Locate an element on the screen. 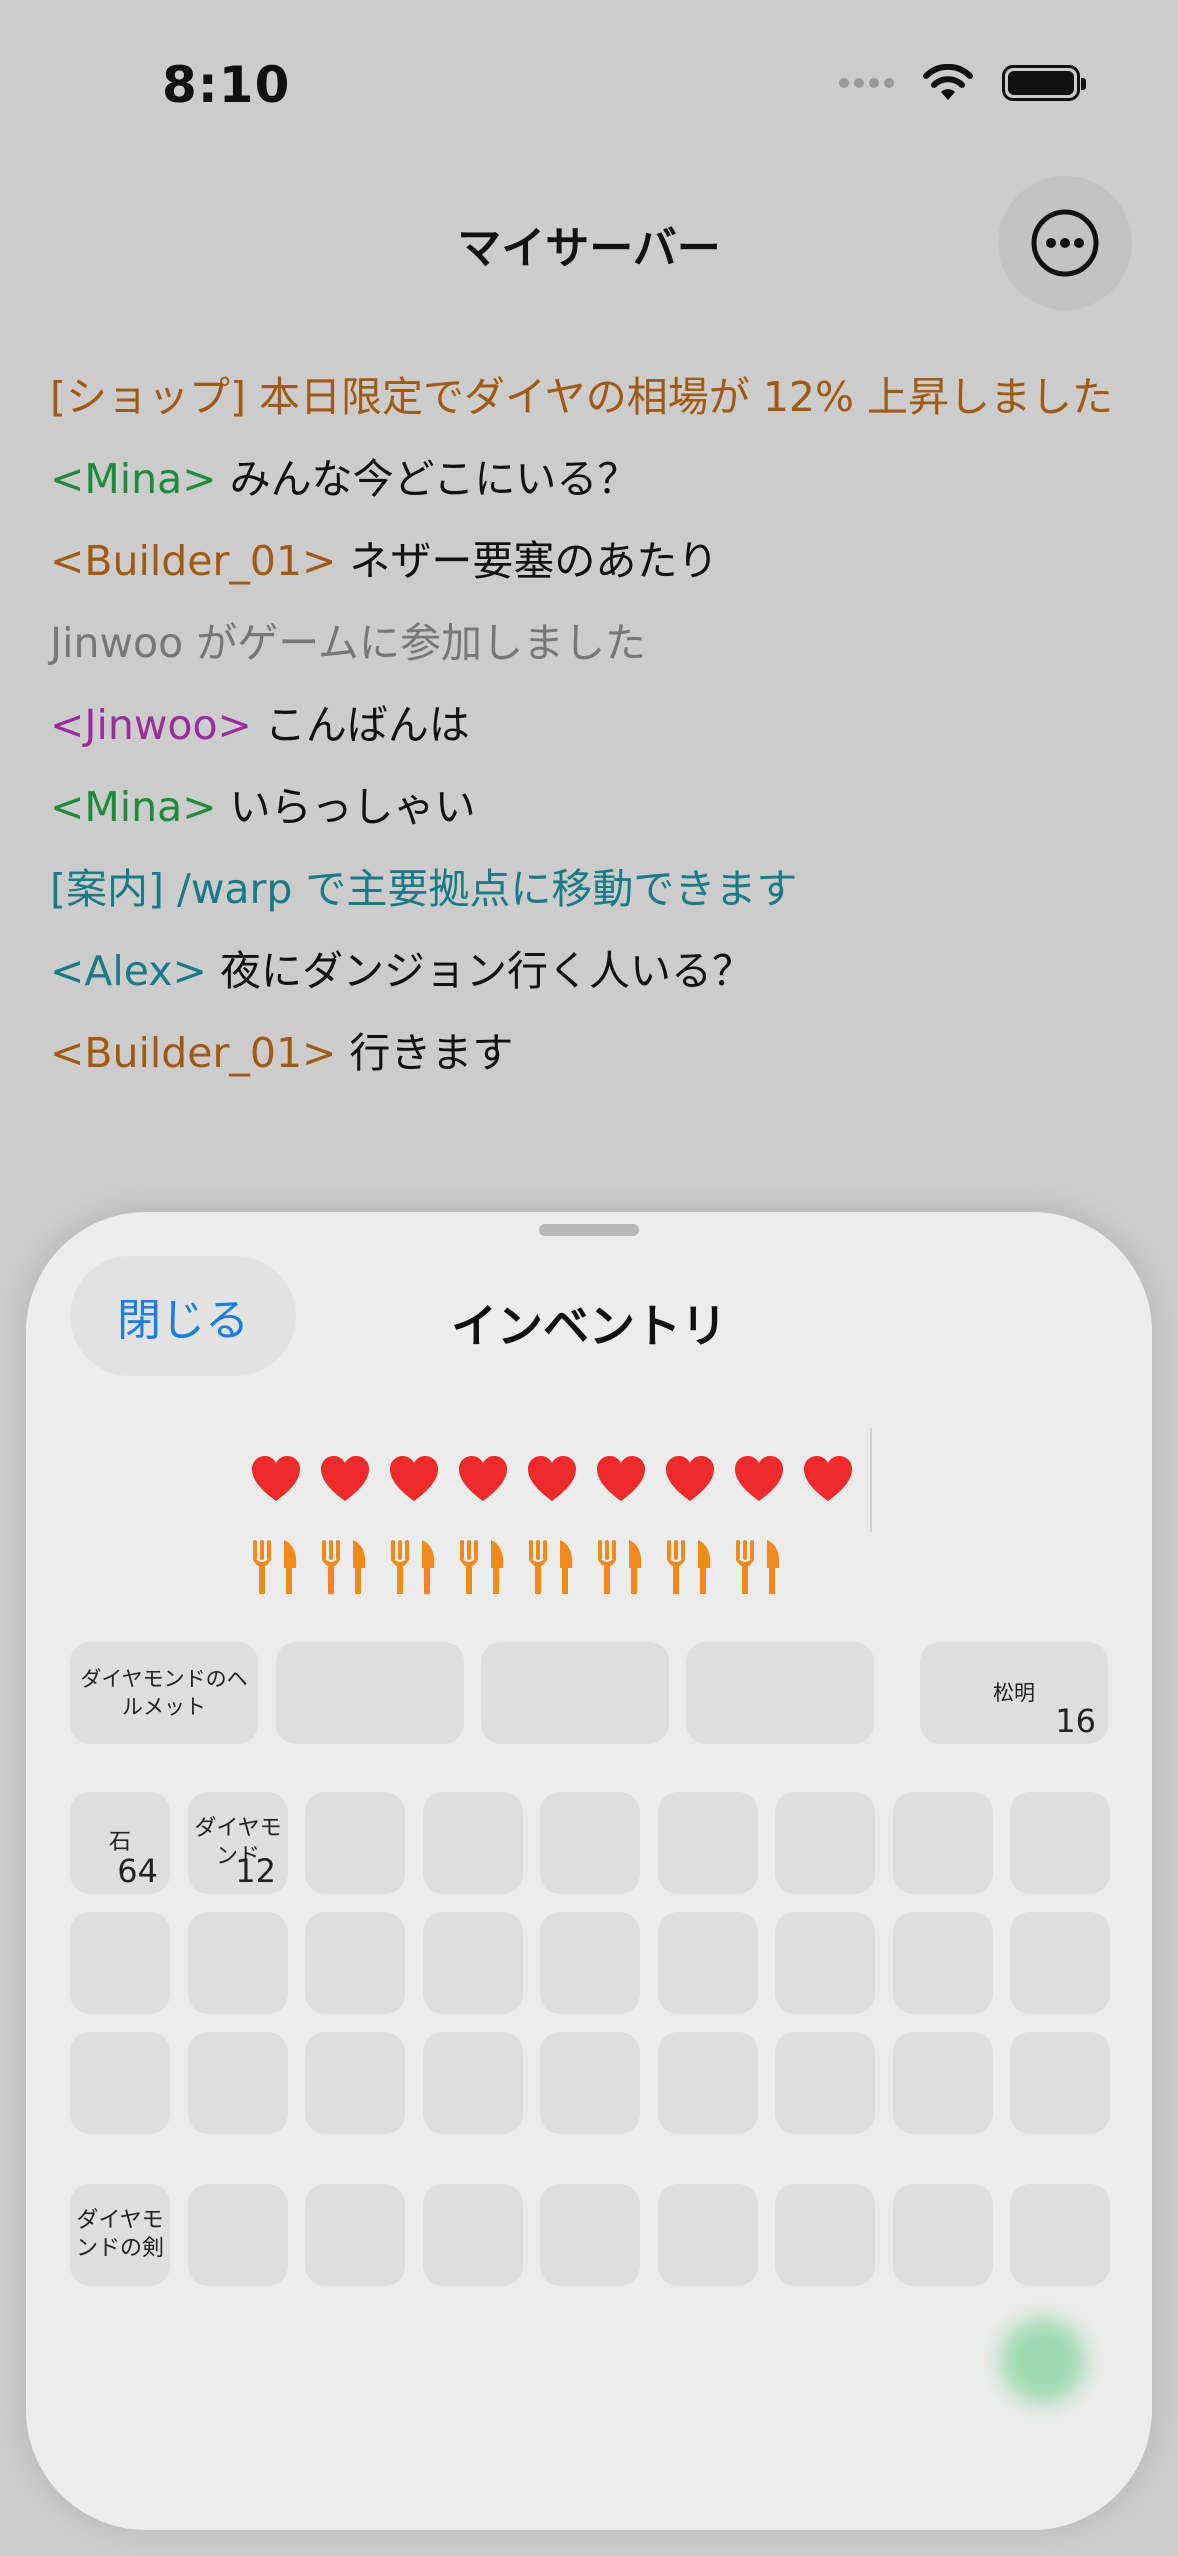  status-time: 8:10 is located at coordinates (226, 85).